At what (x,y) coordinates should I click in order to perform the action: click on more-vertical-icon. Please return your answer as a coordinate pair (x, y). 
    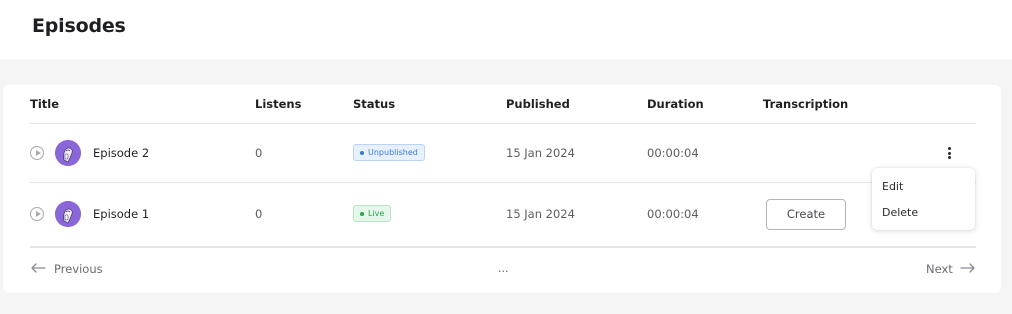
    Looking at the image, I should click on (949, 153).